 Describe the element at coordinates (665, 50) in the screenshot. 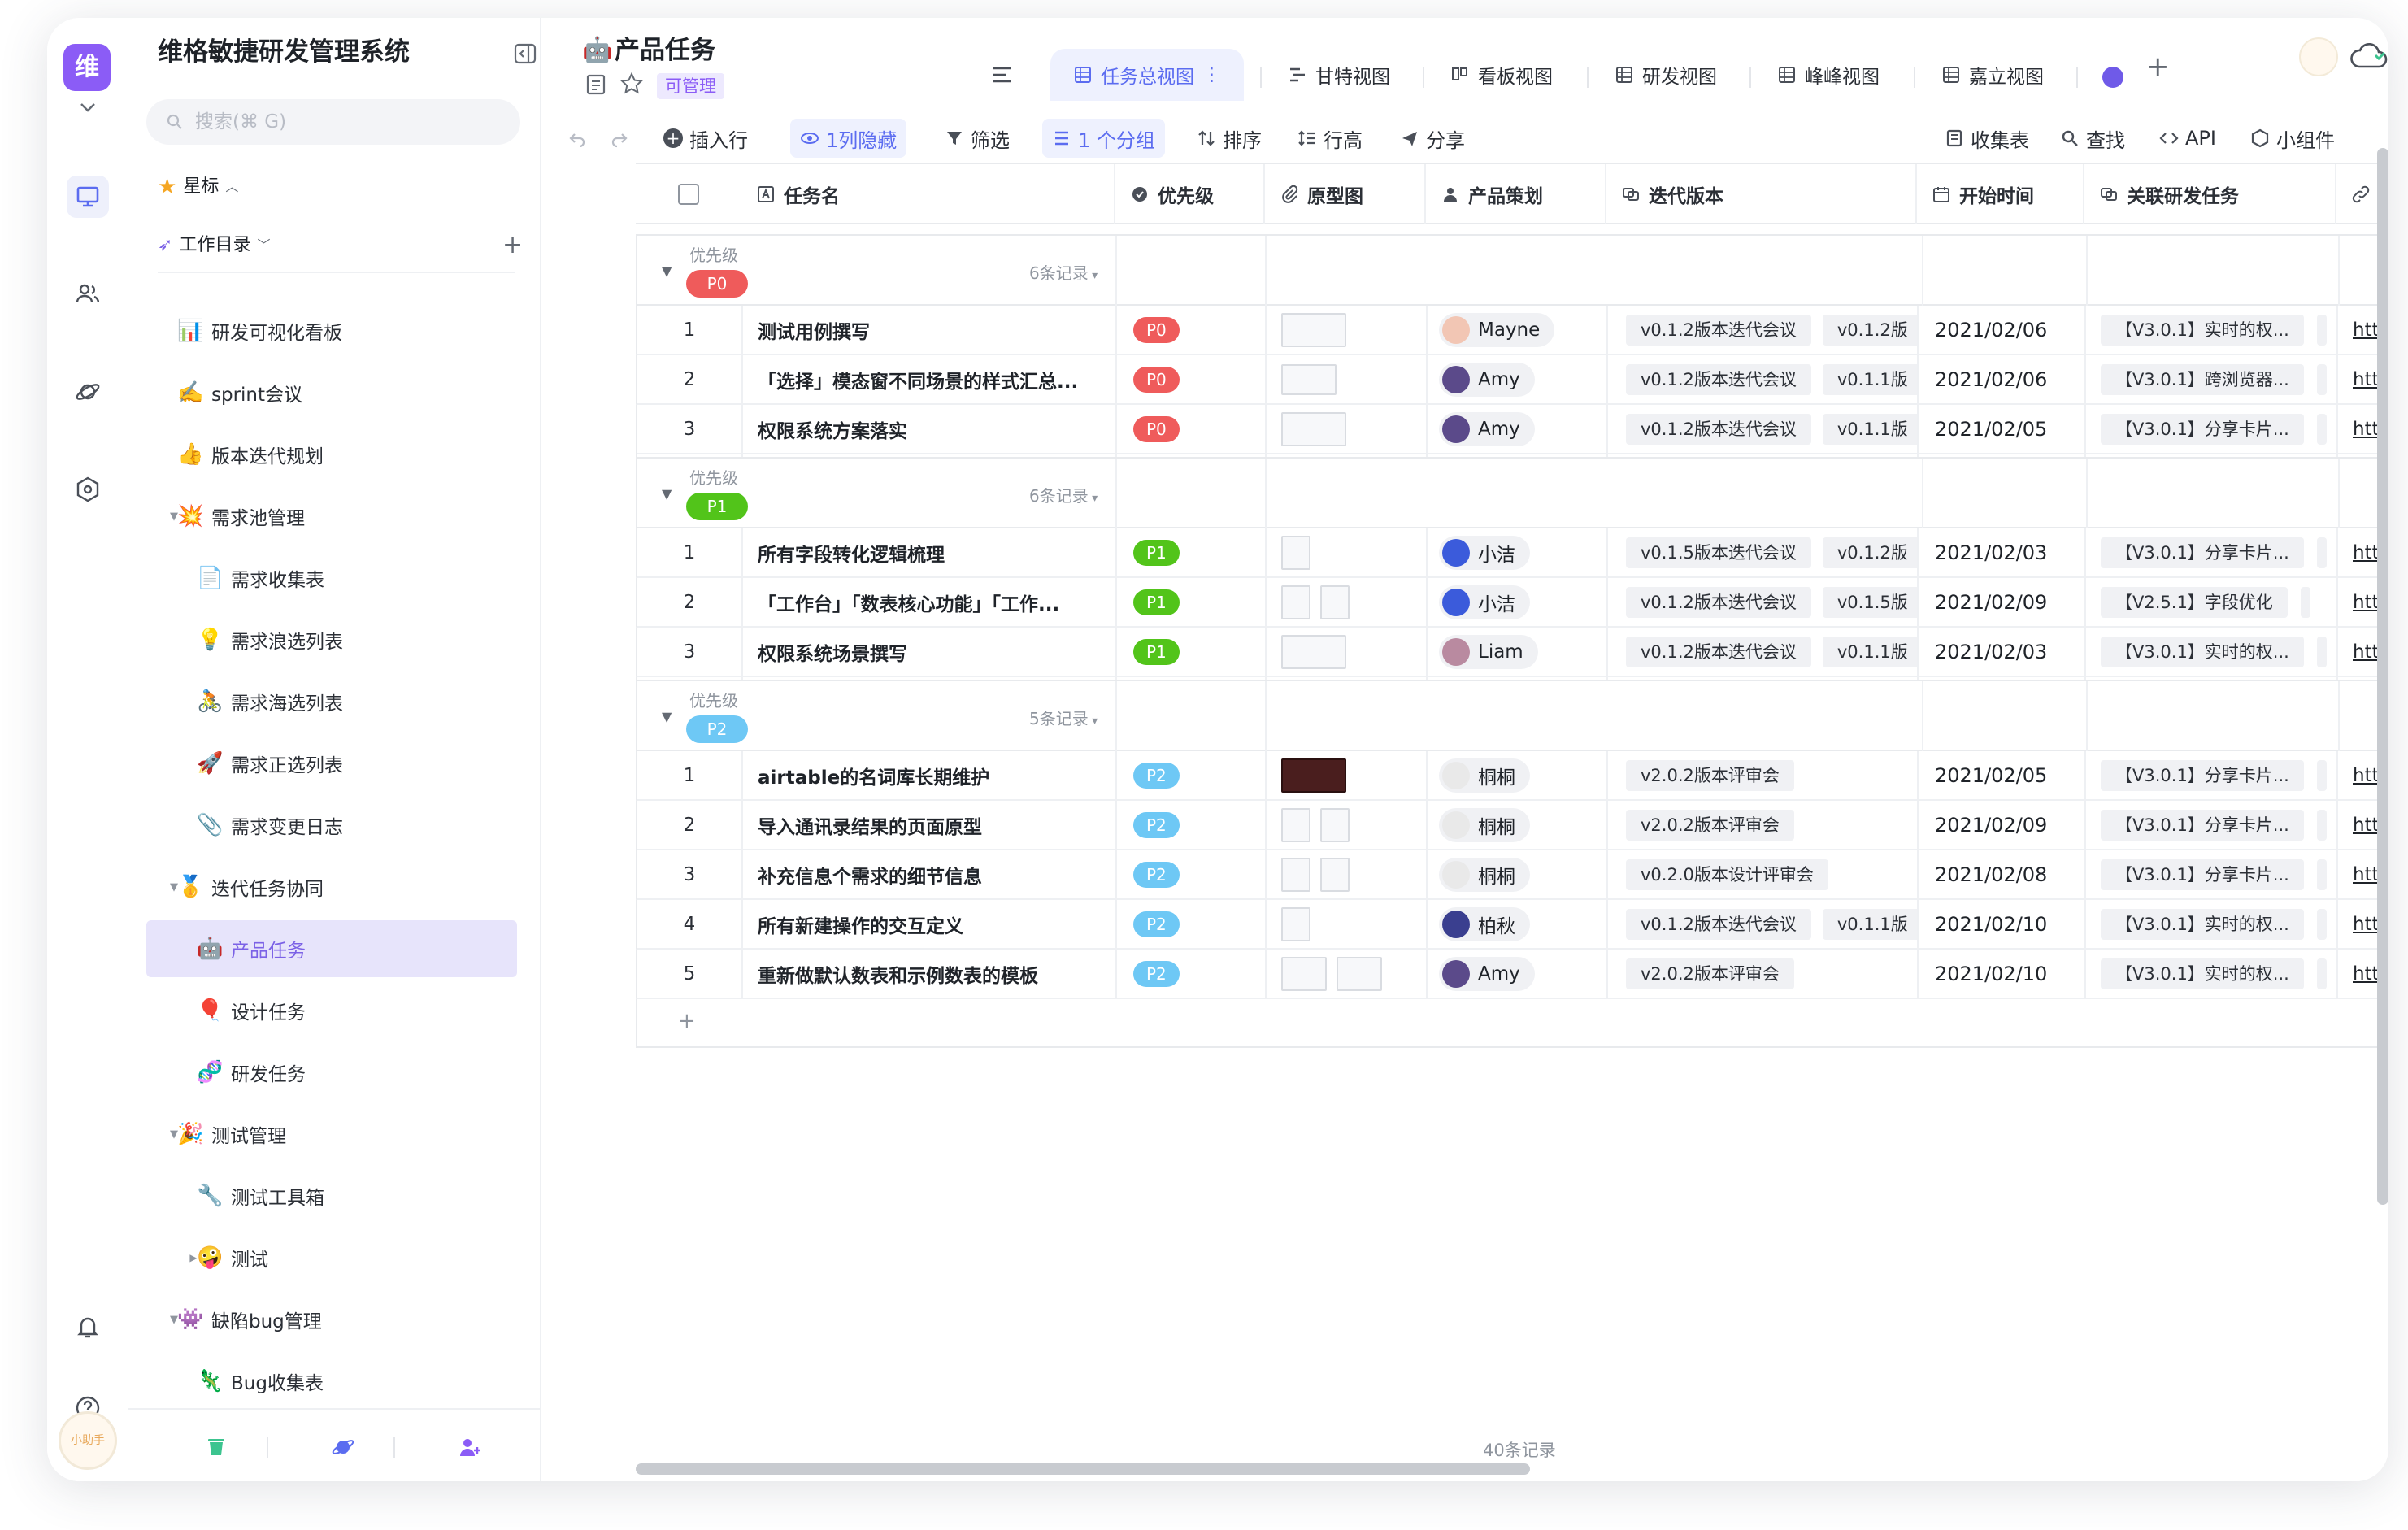

I see `page-title: 产品任务` at that location.